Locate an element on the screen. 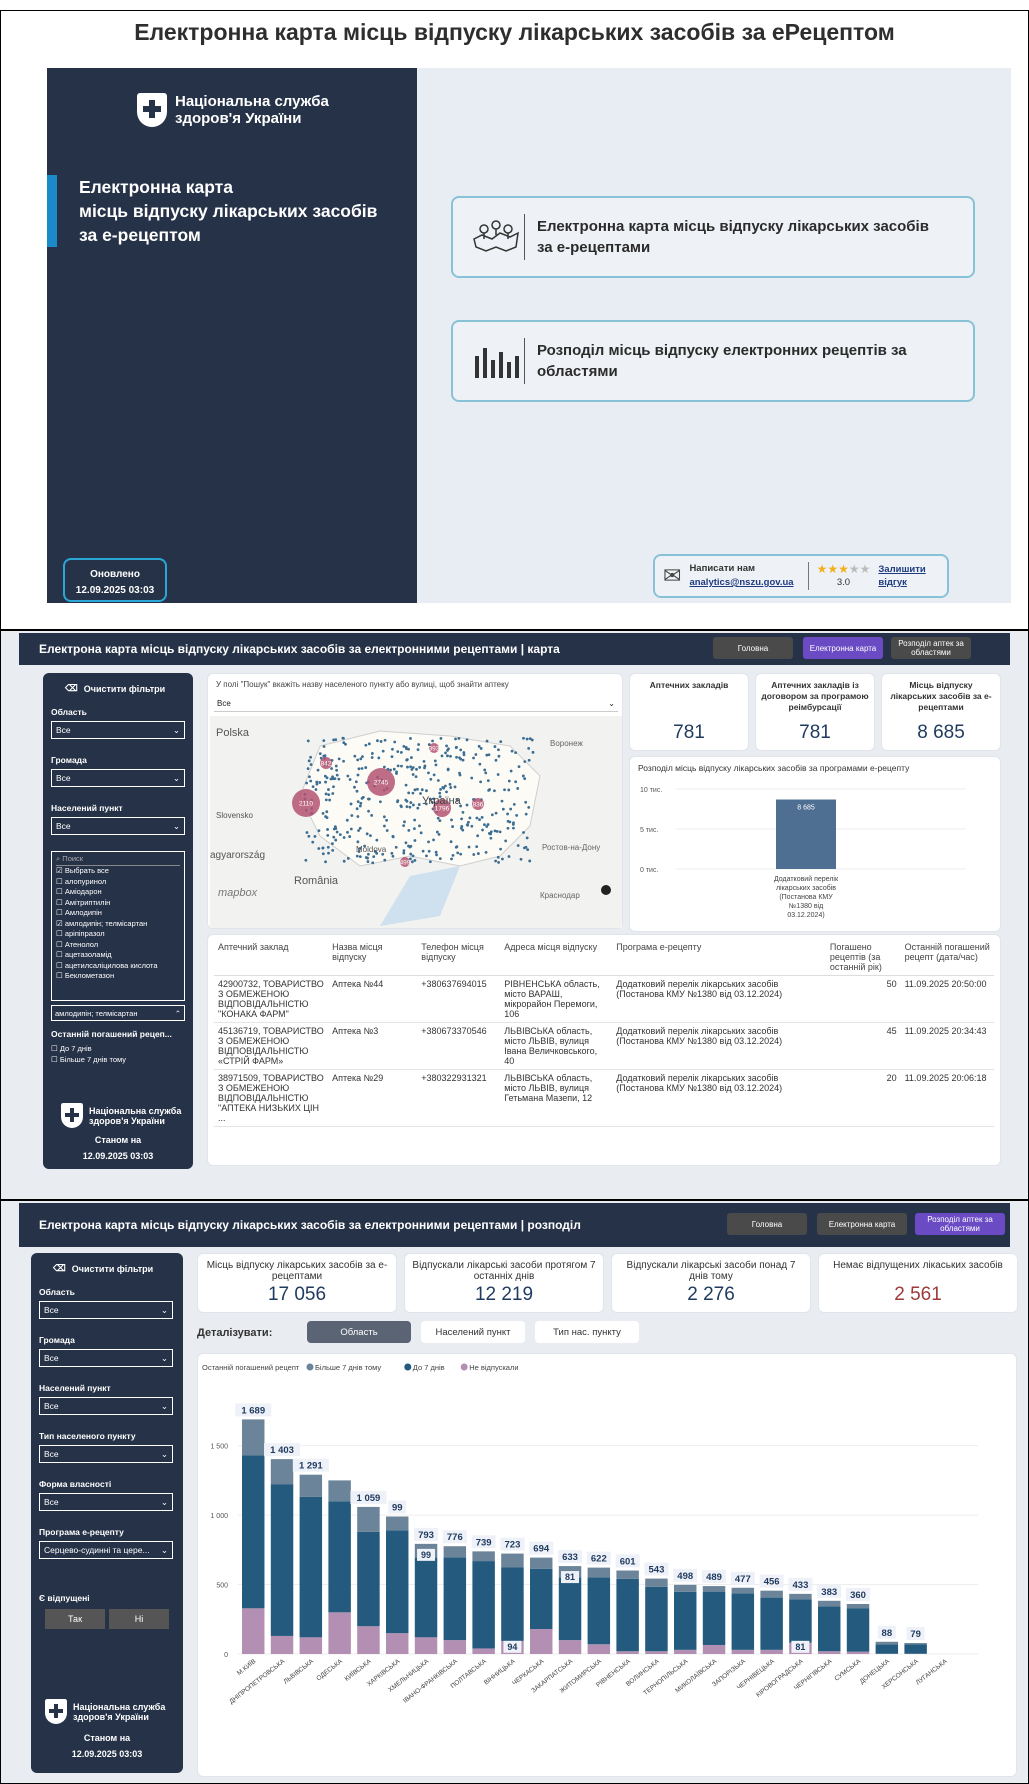  drug-list-item: ☐ Беклометазон is located at coordinates (118, 976).